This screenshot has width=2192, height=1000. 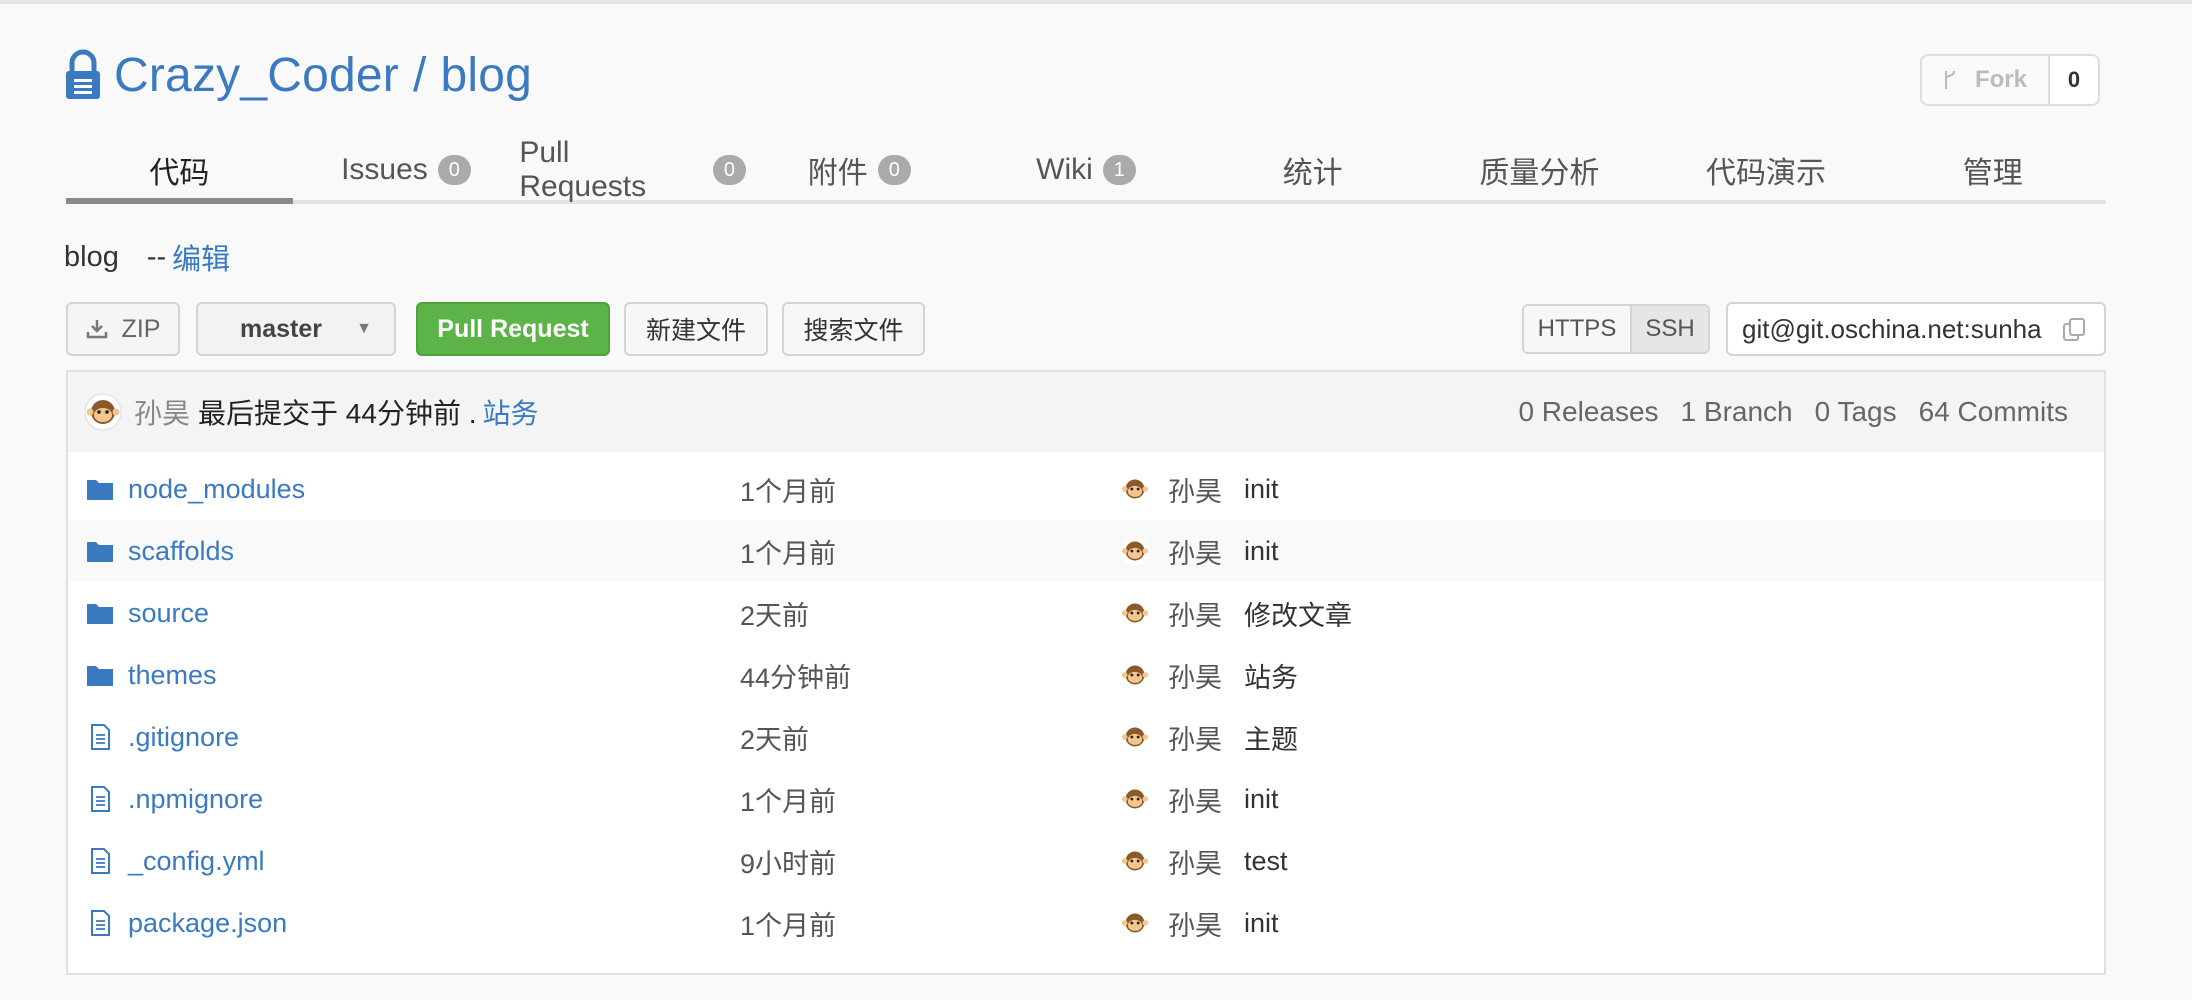 What do you see at coordinates (1892, 329) in the screenshot?
I see `clone-url-input` at bounding box center [1892, 329].